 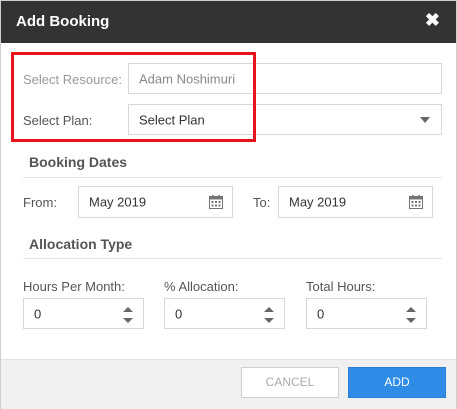 I want to click on chevron-down-icon, so click(x=425, y=119).